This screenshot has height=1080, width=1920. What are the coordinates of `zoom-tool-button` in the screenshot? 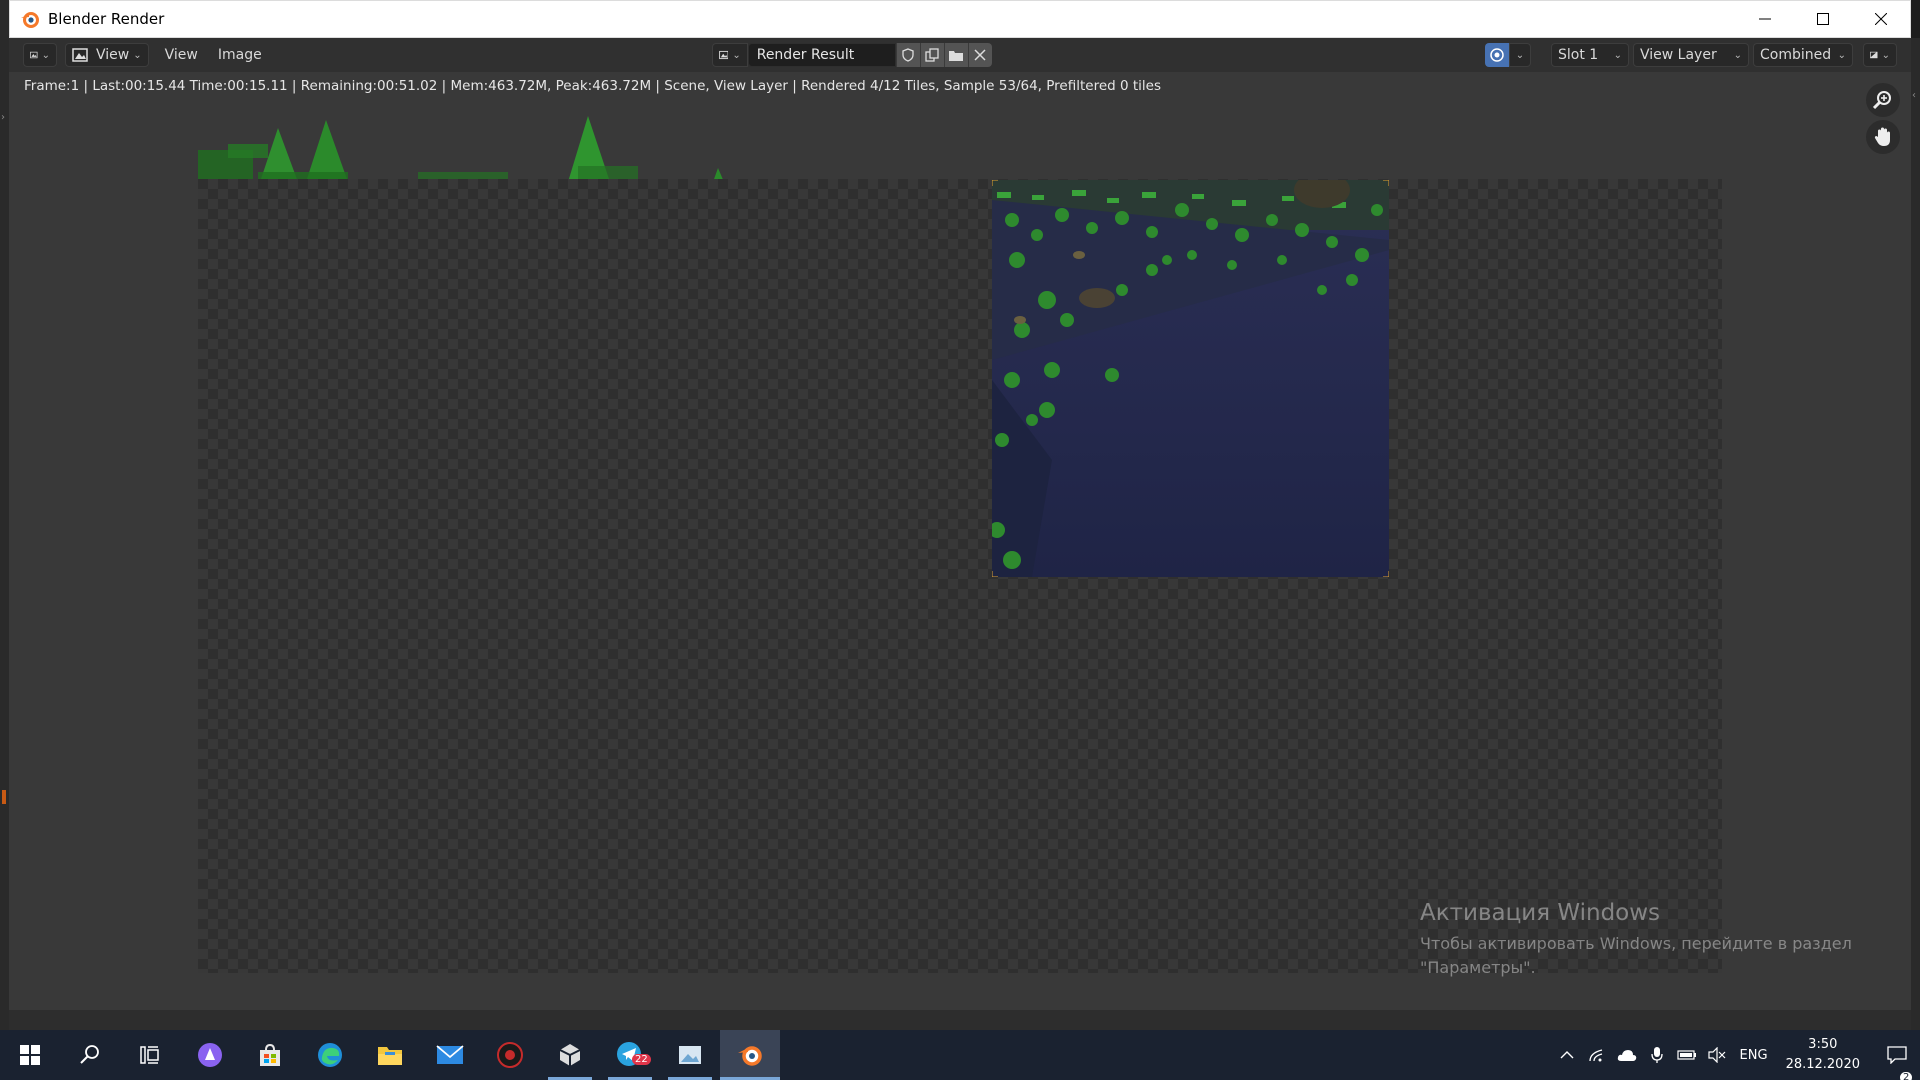 It's located at (1883, 100).